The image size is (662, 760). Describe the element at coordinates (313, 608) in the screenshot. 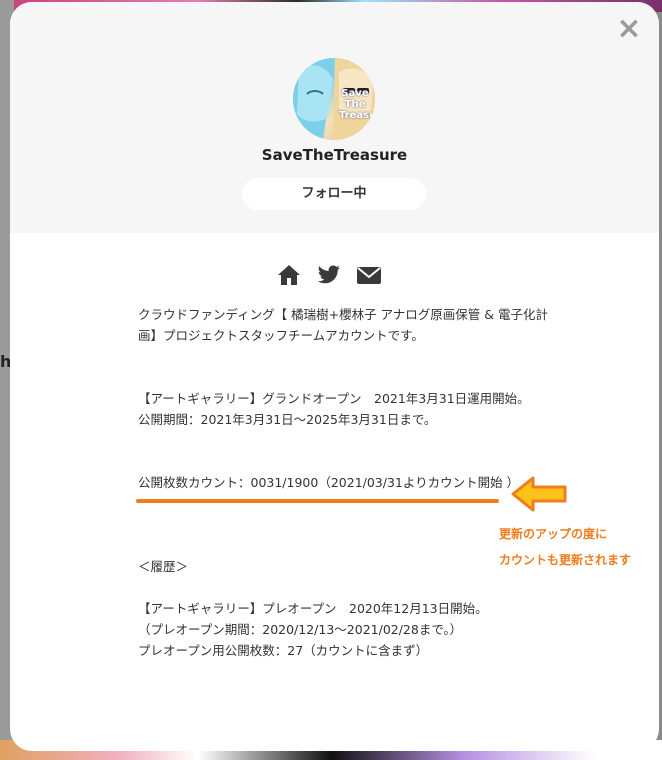

I see `description-line: 【アートギャラリー】プレオープン 2020年12月13日開始。` at that location.